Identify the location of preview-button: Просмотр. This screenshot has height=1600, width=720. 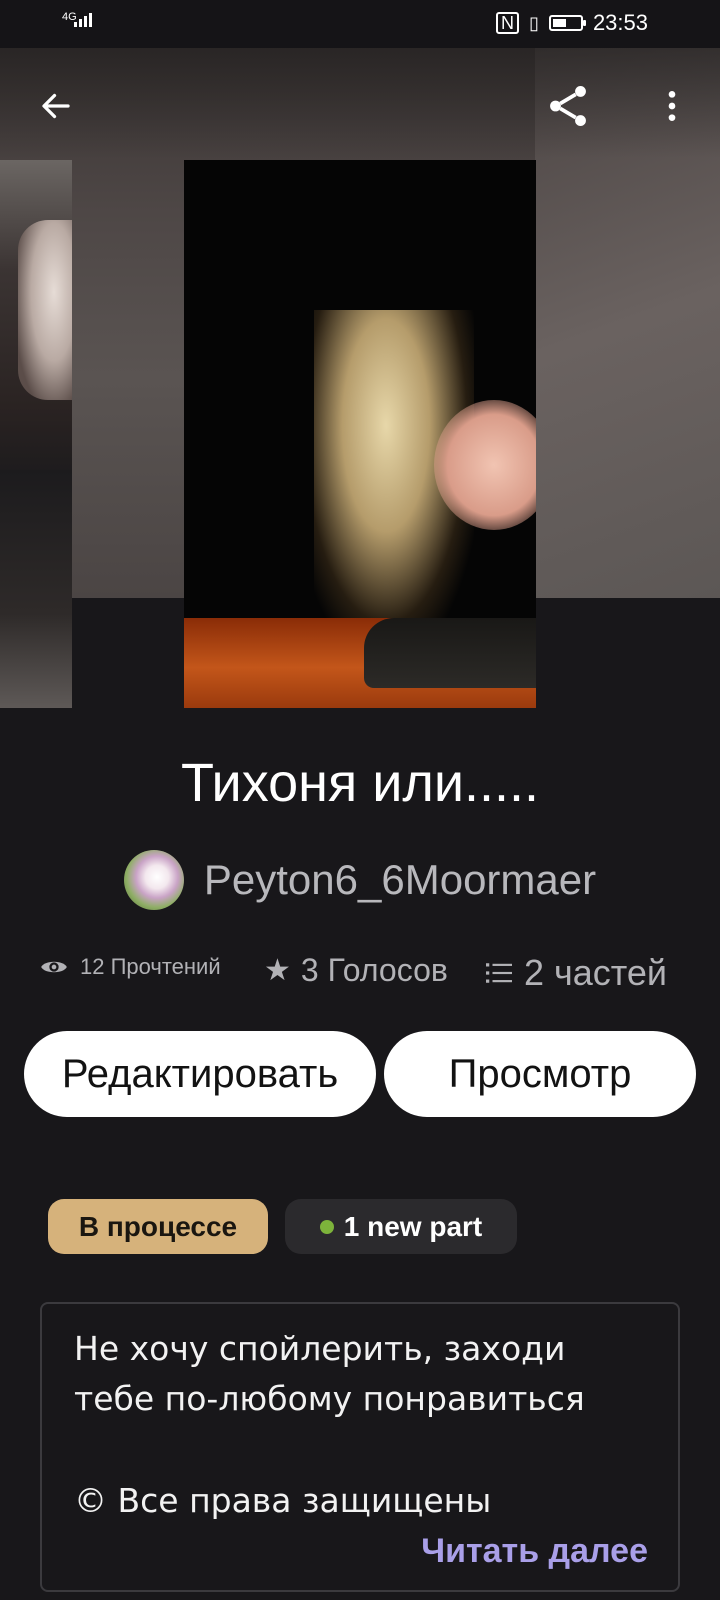
(540, 1074).